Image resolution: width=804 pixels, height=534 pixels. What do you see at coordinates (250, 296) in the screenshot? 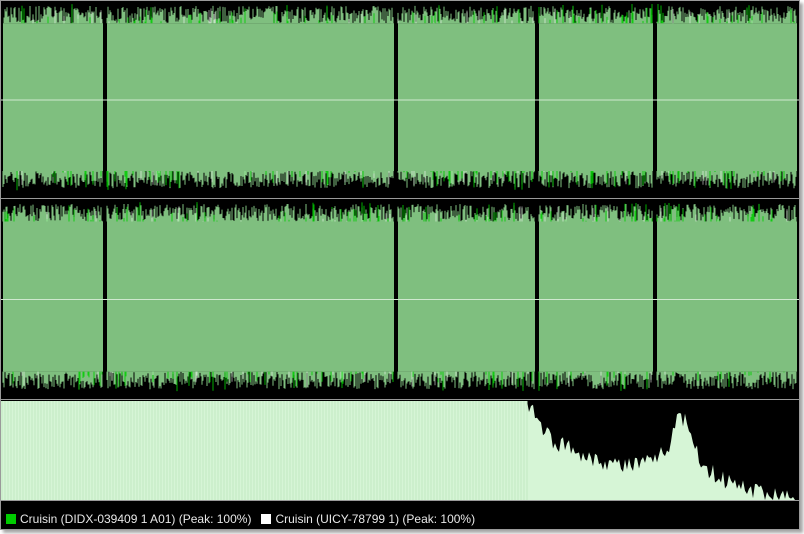
I see `waveform-body-ch1-seg1` at bounding box center [250, 296].